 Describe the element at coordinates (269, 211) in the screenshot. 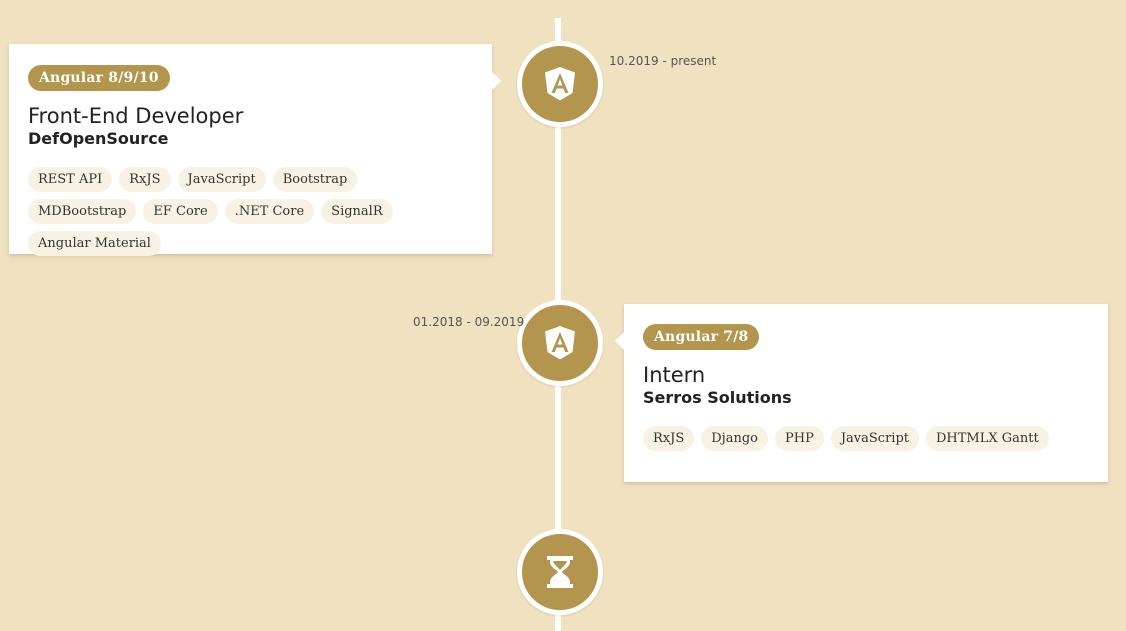

I see `skill-tag: .NET Core` at that location.